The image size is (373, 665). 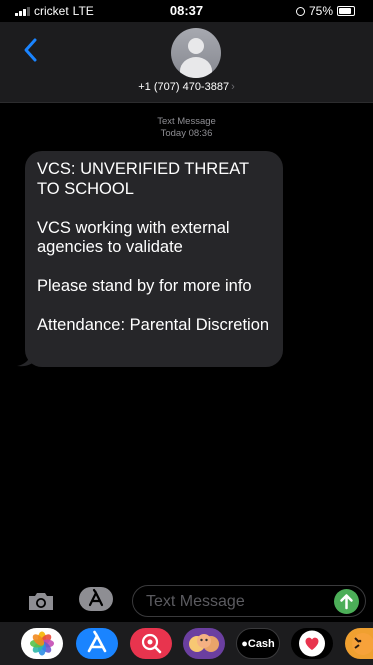 What do you see at coordinates (186, 121) in the screenshot?
I see `service-label: Text Message` at bounding box center [186, 121].